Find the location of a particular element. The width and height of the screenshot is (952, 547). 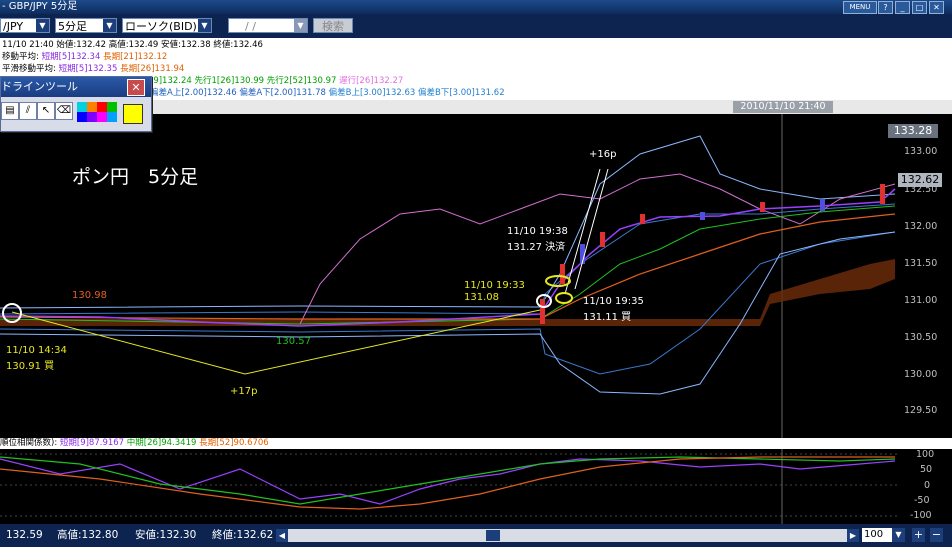

rci-y-tick: -100 is located at coordinates (921, 515).